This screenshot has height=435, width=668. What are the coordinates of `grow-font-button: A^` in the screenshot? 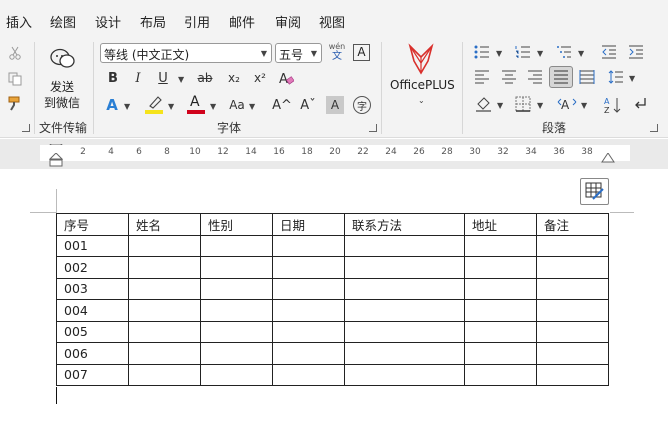 It's located at (282, 105).